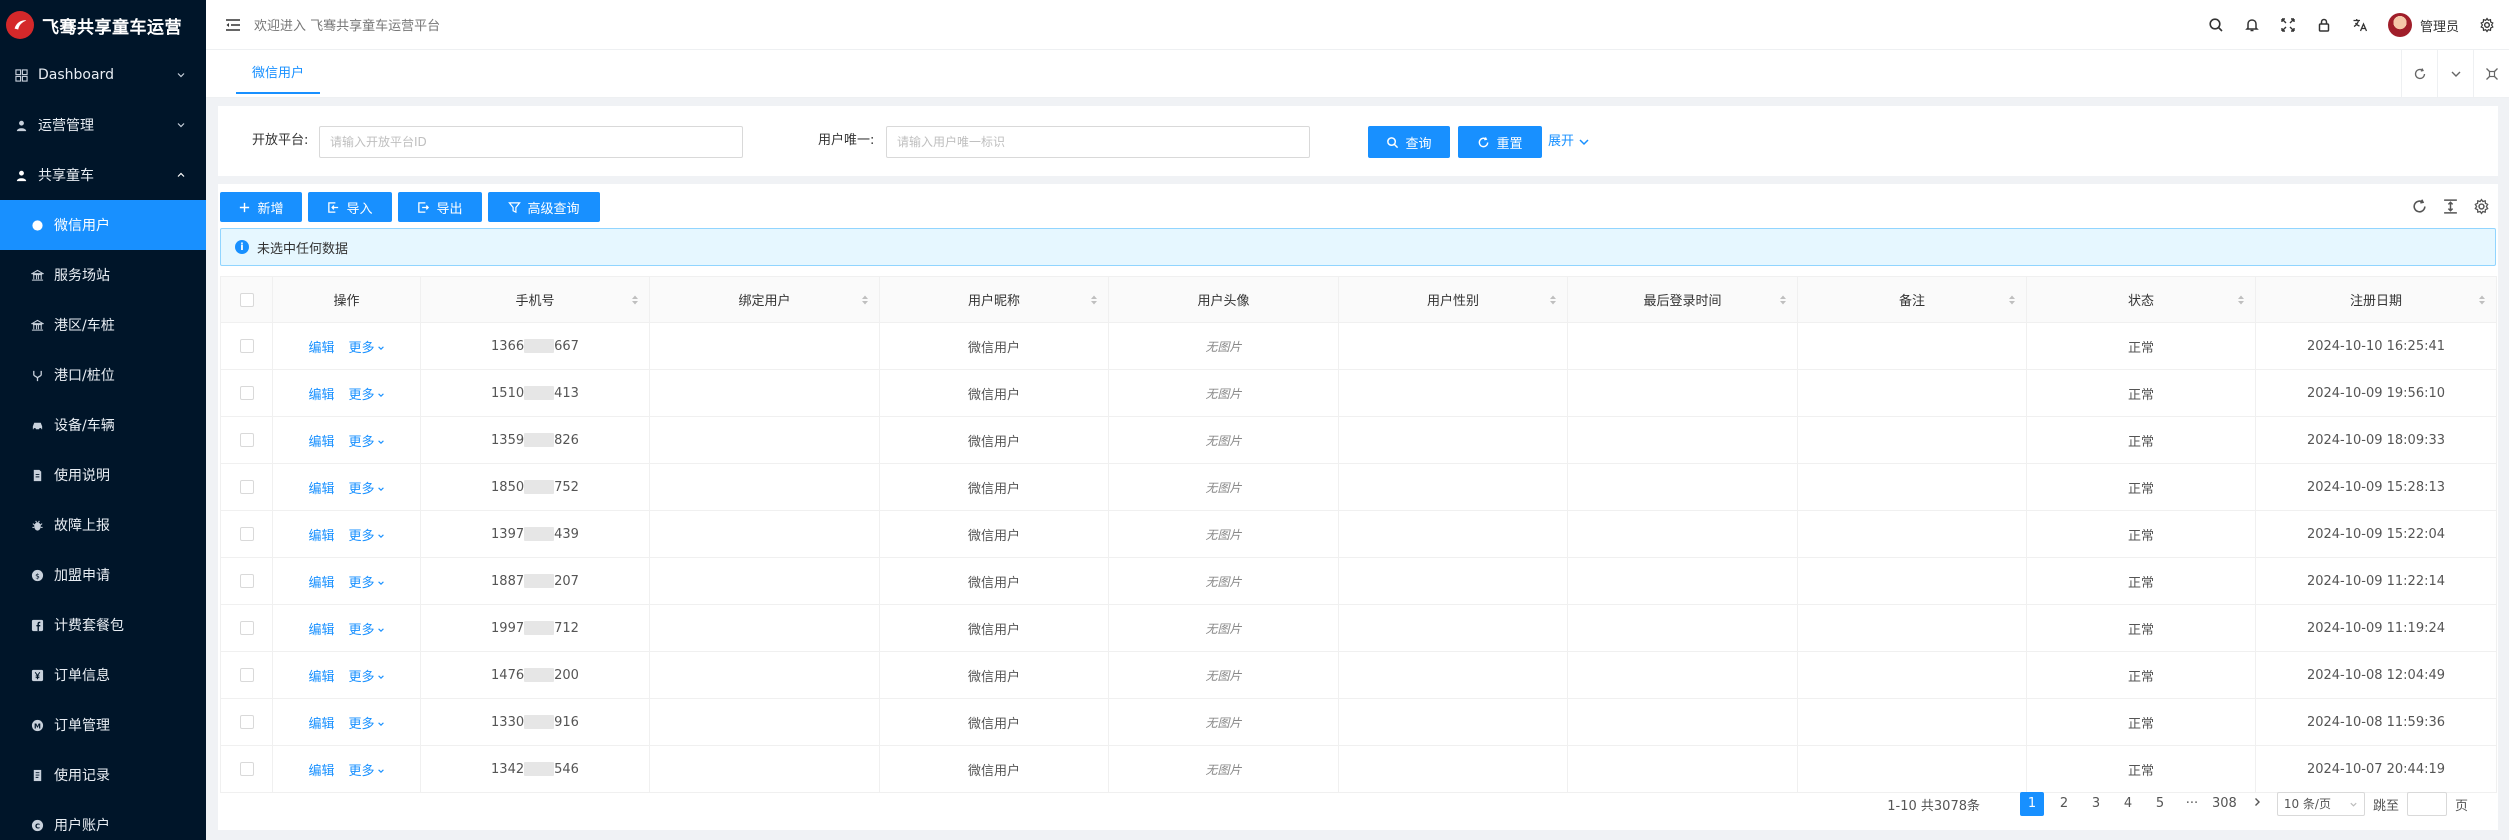  I want to click on column-header: 状态, so click(2141, 299).